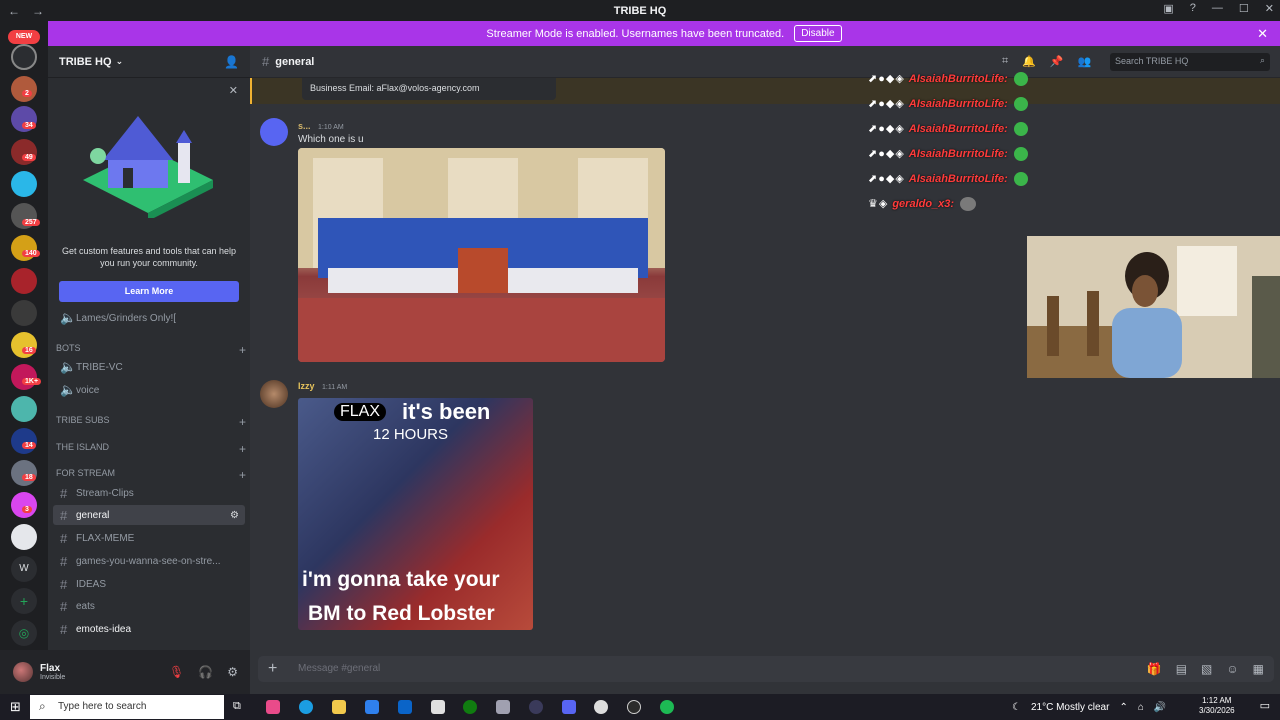 The width and height of the screenshot is (1280, 720). What do you see at coordinates (1244, 8) in the screenshot?
I see `maximize-button: ☐` at bounding box center [1244, 8].